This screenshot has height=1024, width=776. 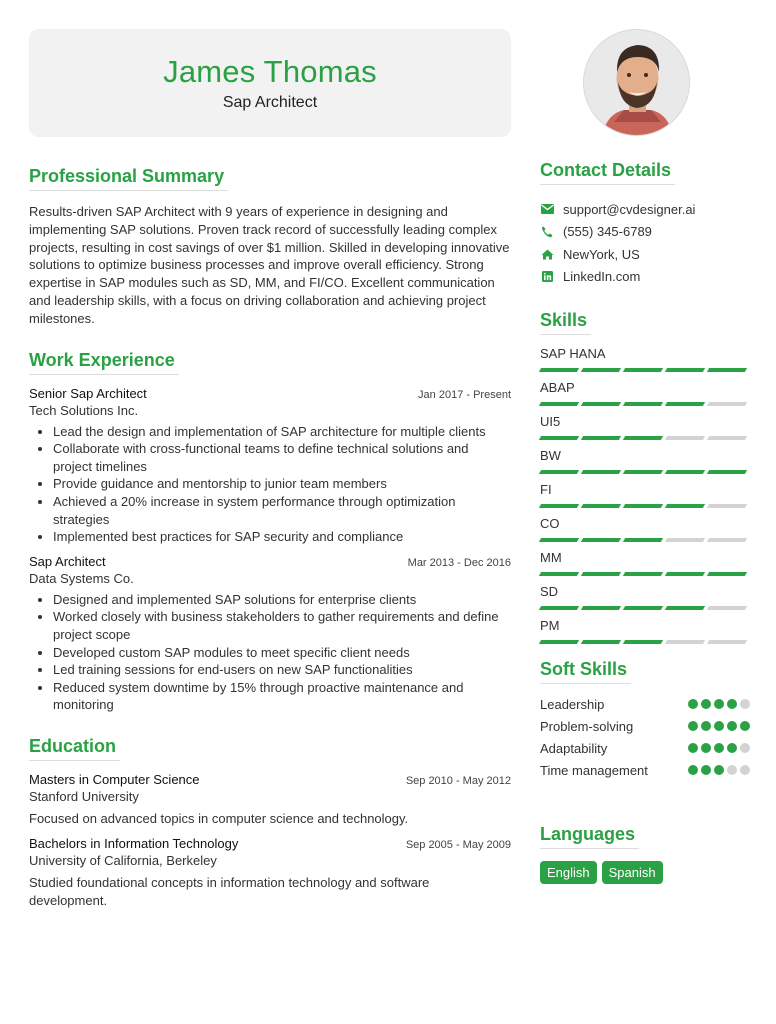 What do you see at coordinates (601, 254) in the screenshot?
I see `contact-location-text: NewYork, US` at bounding box center [601, 254].